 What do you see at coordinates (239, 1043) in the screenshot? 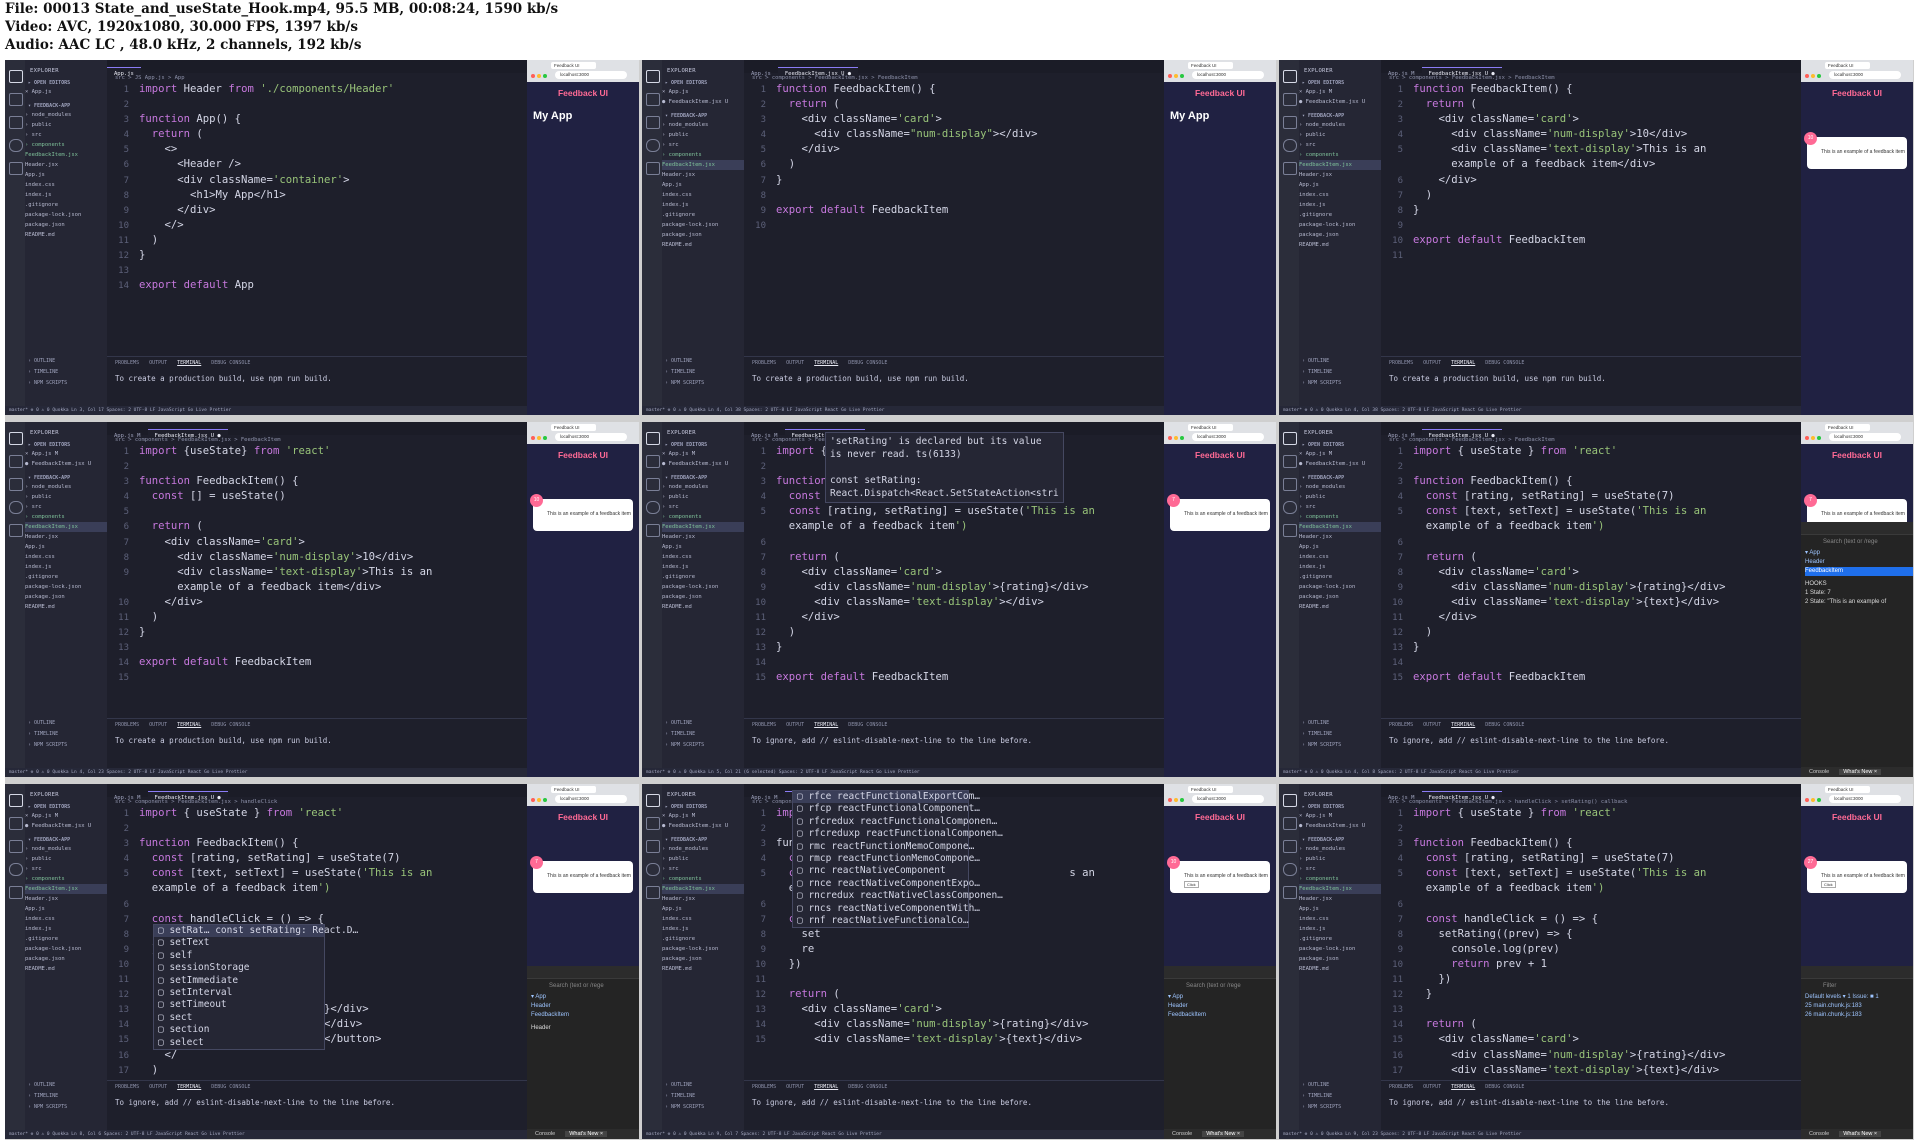
I see `autocomplete-item: ▢ select` at bounding box center [239, 1043].